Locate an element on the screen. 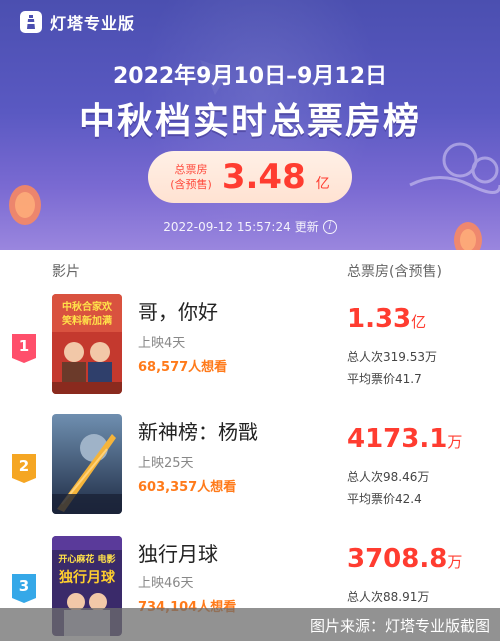 This screenshot has width=500, height=641. column-gross: 总票房(含预售) is located at coordinates (394, 272).